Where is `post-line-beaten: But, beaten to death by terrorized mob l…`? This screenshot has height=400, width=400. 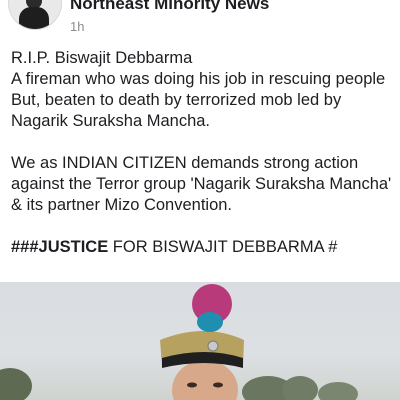 post-line-beaten: But, beaten to death by terrorized mob l… is located at coordinates (176, 110).